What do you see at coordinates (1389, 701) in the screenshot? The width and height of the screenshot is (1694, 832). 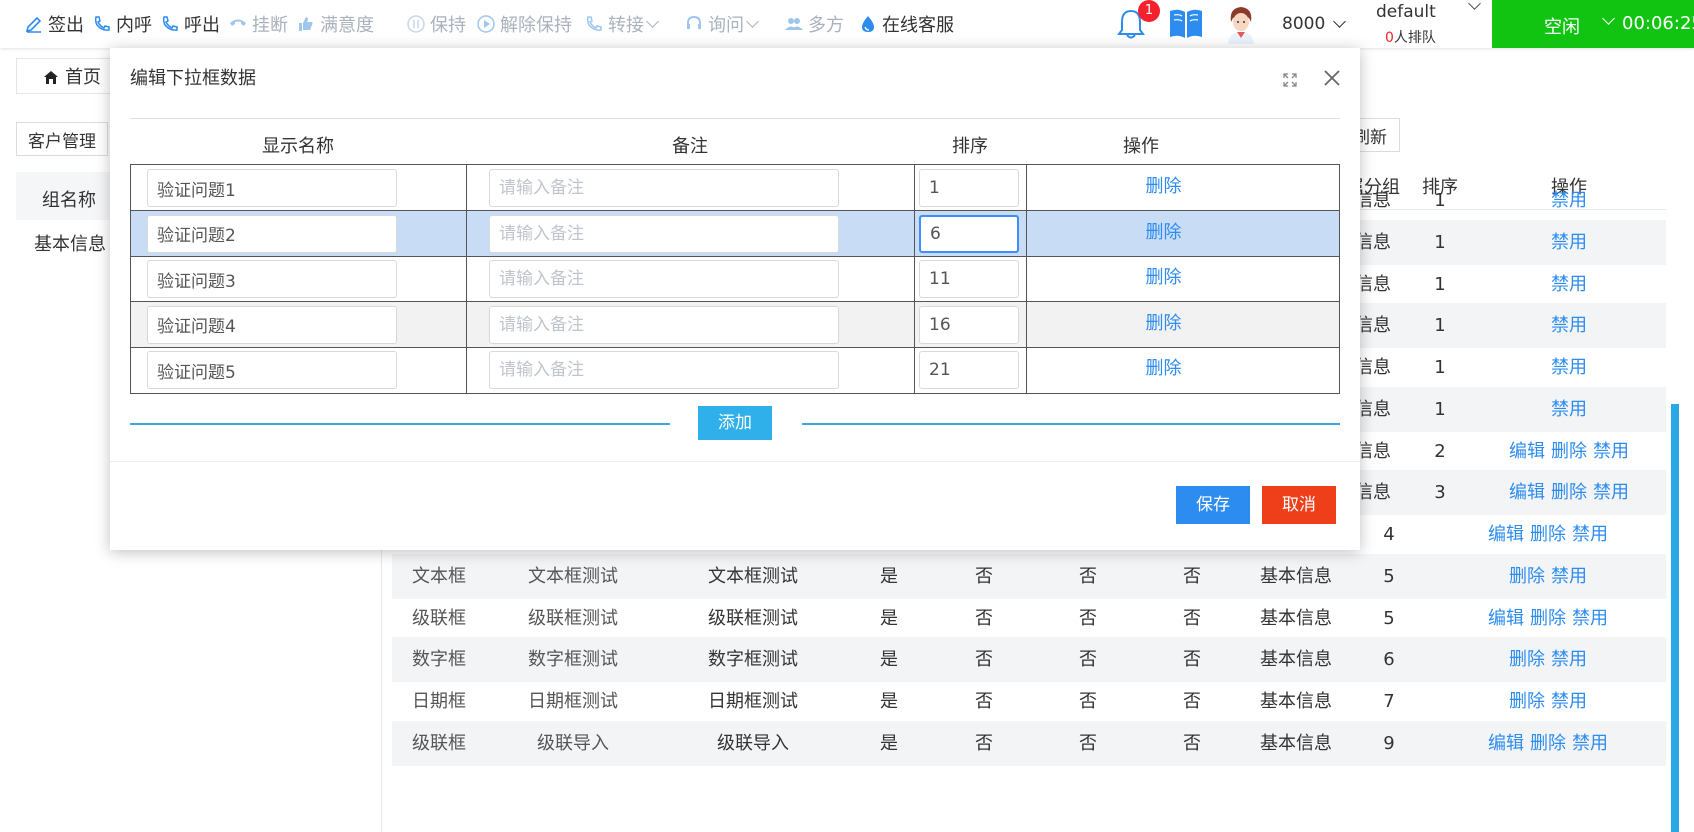 I see `table-cell: 7` at bounding box center [1389, 701].